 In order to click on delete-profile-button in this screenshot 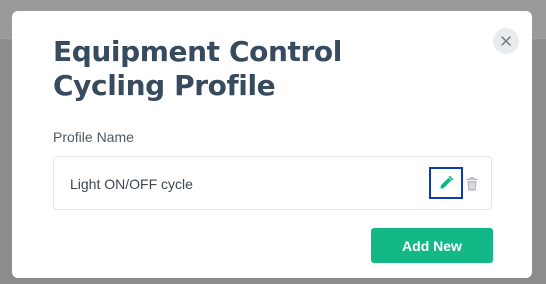, I will do `click(472, 184)`.